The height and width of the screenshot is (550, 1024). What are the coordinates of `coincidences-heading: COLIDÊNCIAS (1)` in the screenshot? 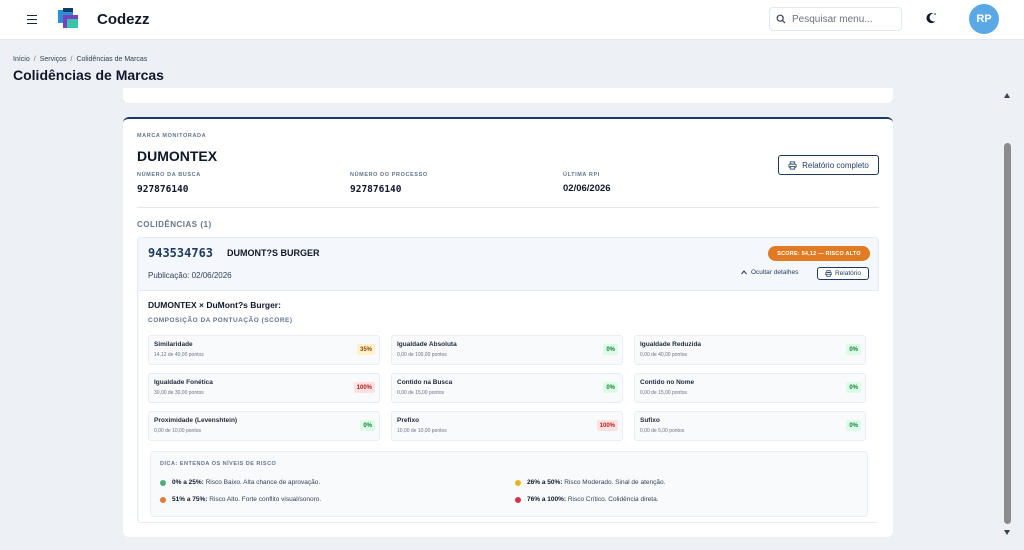 It's located at (174, 224).